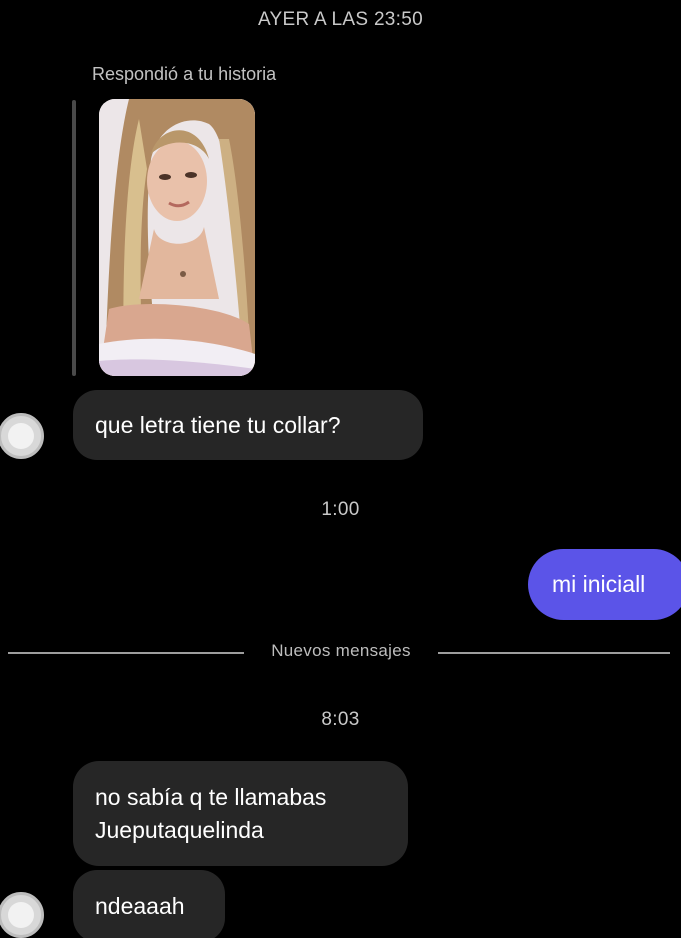  I want to click on new-messages-divider-label: Nuevos mensajes, so click(341, 650).